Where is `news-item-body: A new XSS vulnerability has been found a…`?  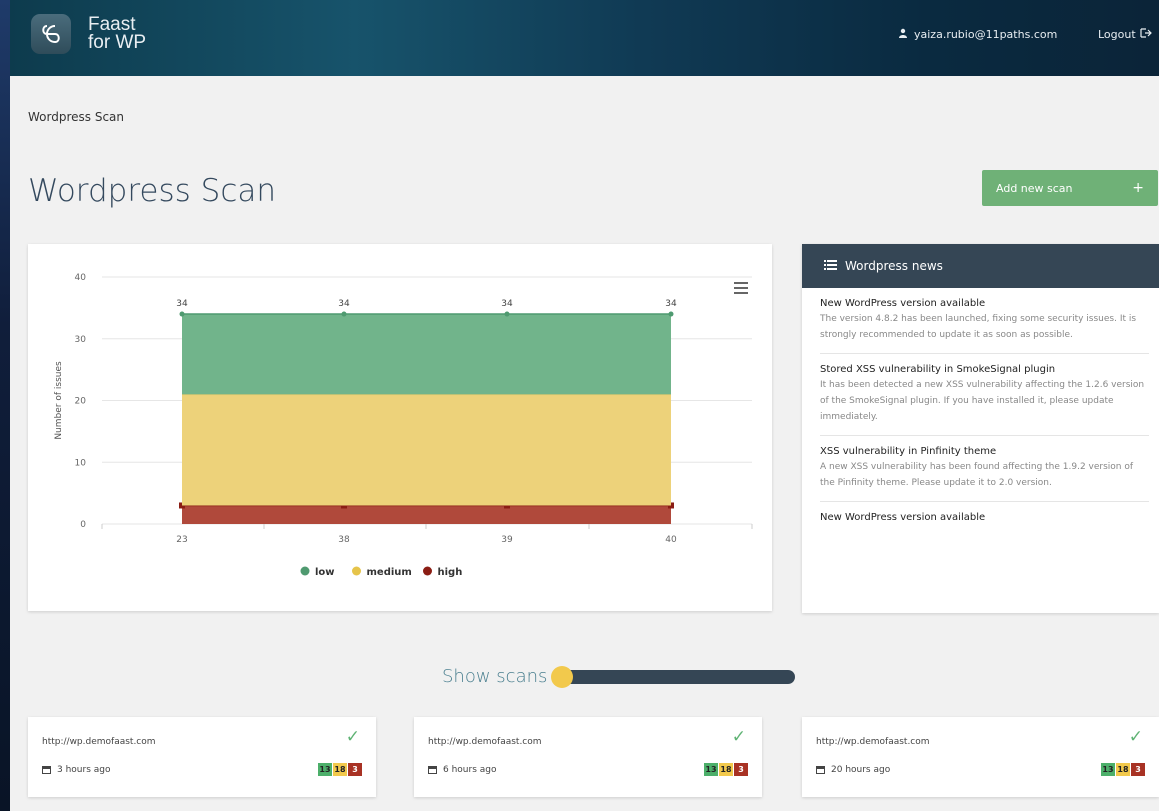
news-item-body: A new XSS vulnerability has been found a… is located at coordinates (977, 475).